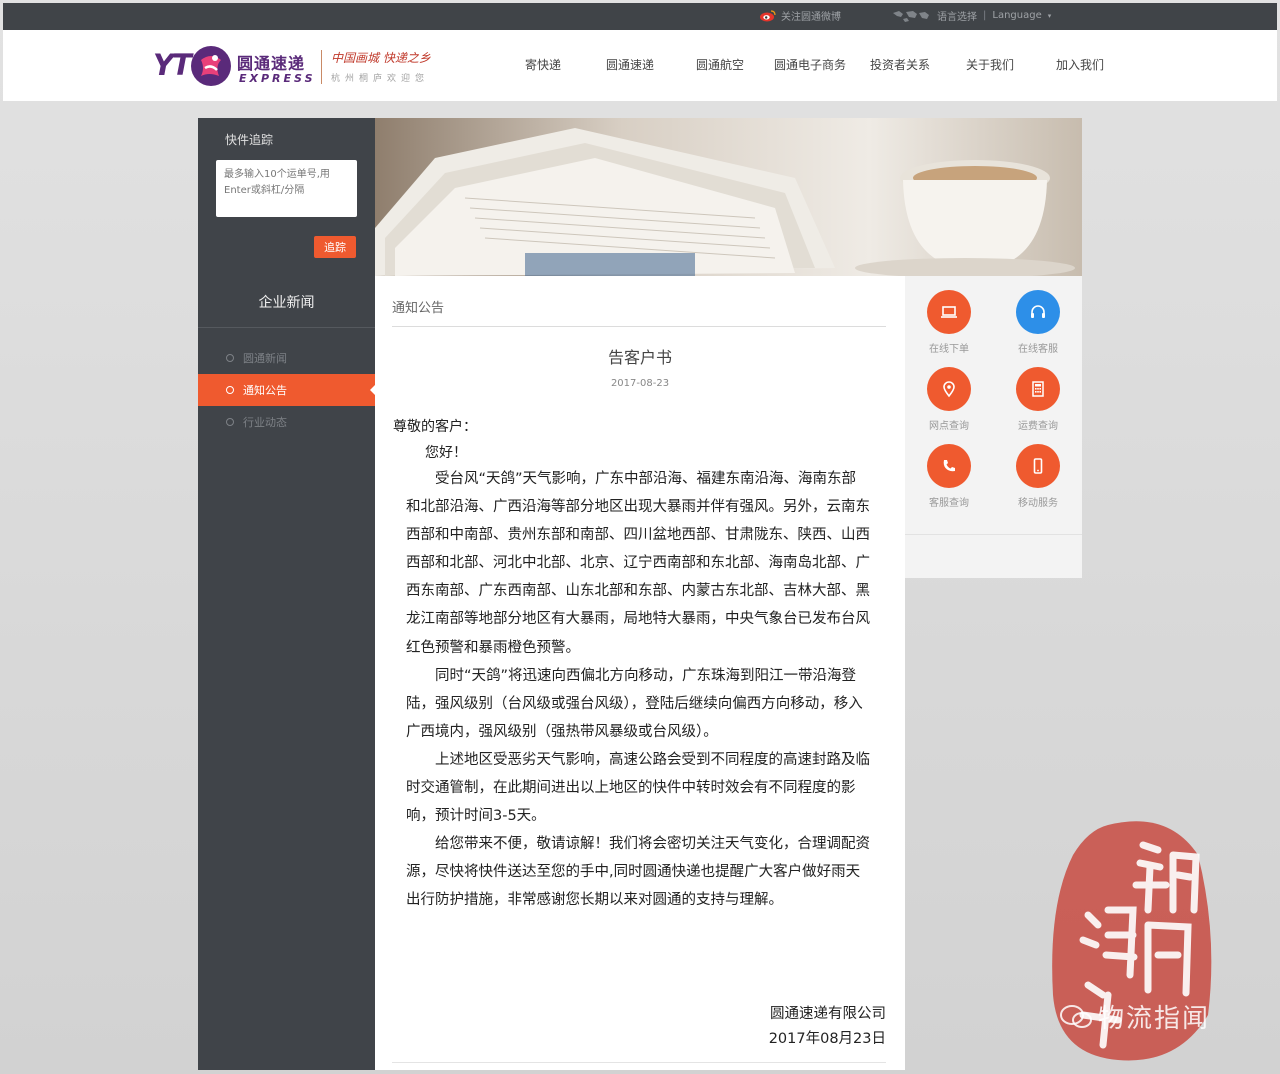 Image resolution: width=1280 pixels, height=1074 pixels. I want to click on weibo-icon, so click(768, 15).